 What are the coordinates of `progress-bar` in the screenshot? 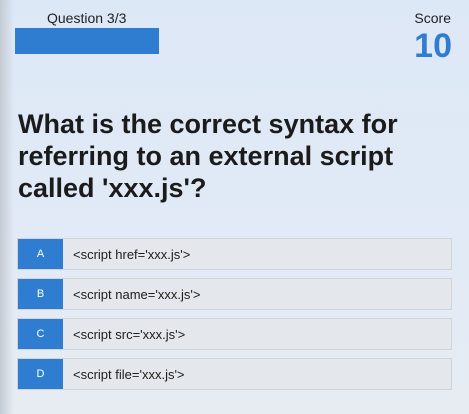 It's located at (87, 41).